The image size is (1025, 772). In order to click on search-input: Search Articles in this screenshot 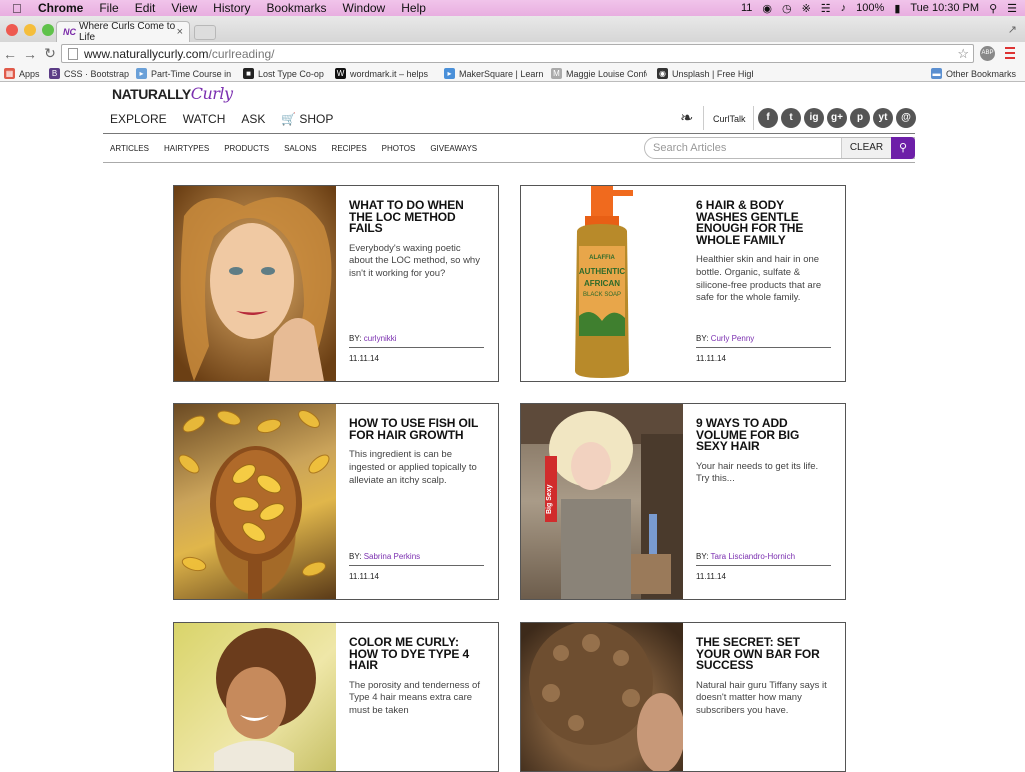, I will do `click(689, 148)`.